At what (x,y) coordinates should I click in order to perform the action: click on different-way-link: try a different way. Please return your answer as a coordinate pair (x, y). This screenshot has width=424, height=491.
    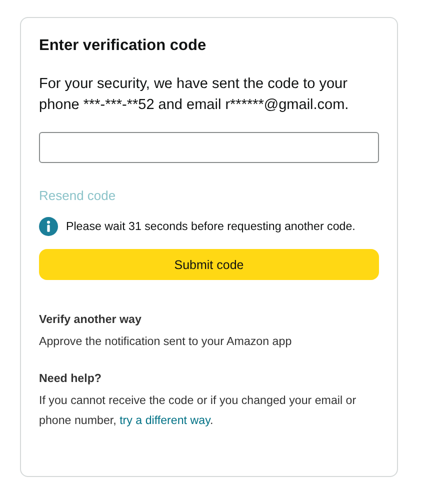
    Looking at the image, I should click on (165, 420).